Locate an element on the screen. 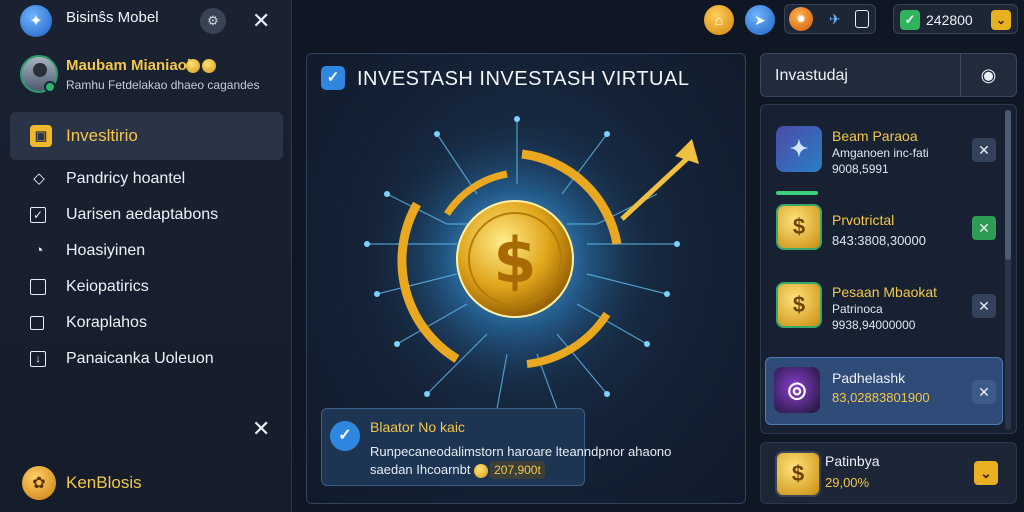 This screenshot has height=512, width=1024. page-title: INVESTASH INVESTASH VIRTUAL is located at coordinates (523, 79).